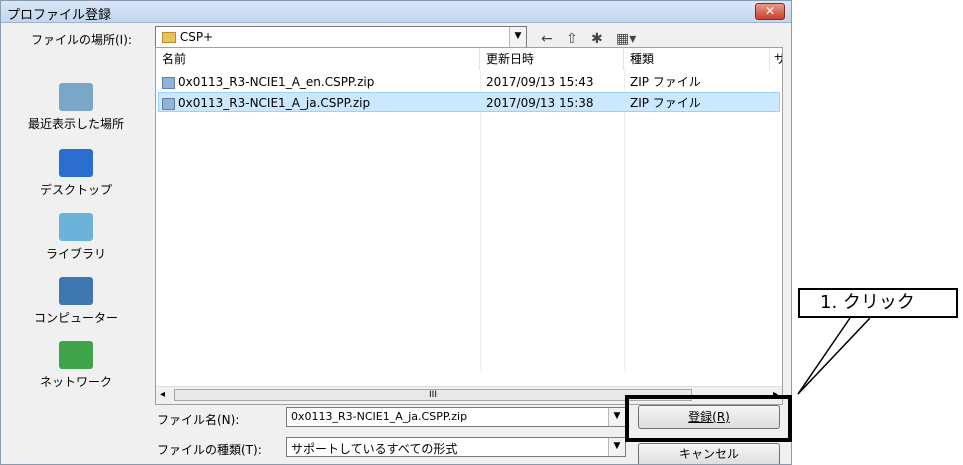  Describe the element at coordinates (59, 15) in the screenshot. I see `window-title: プロファイル登録` at that location.